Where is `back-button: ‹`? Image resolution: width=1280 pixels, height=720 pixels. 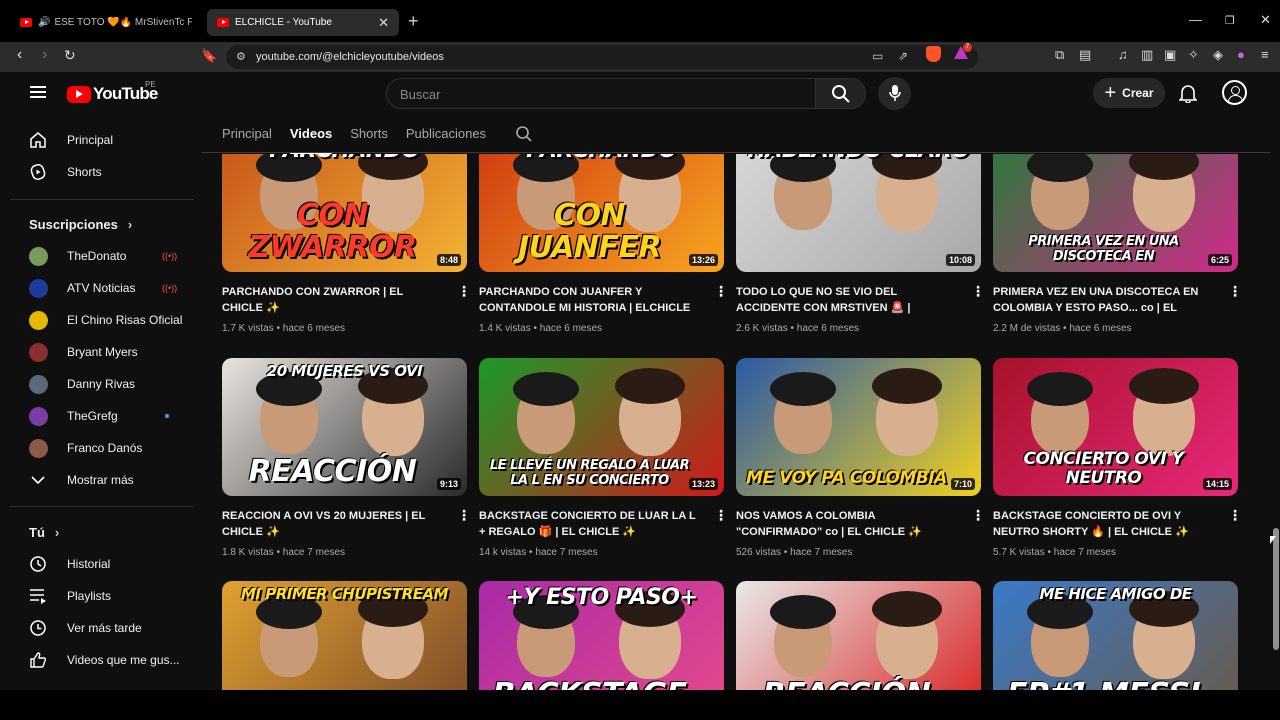
back-button: ‹ is located at coordinates (19, 55).